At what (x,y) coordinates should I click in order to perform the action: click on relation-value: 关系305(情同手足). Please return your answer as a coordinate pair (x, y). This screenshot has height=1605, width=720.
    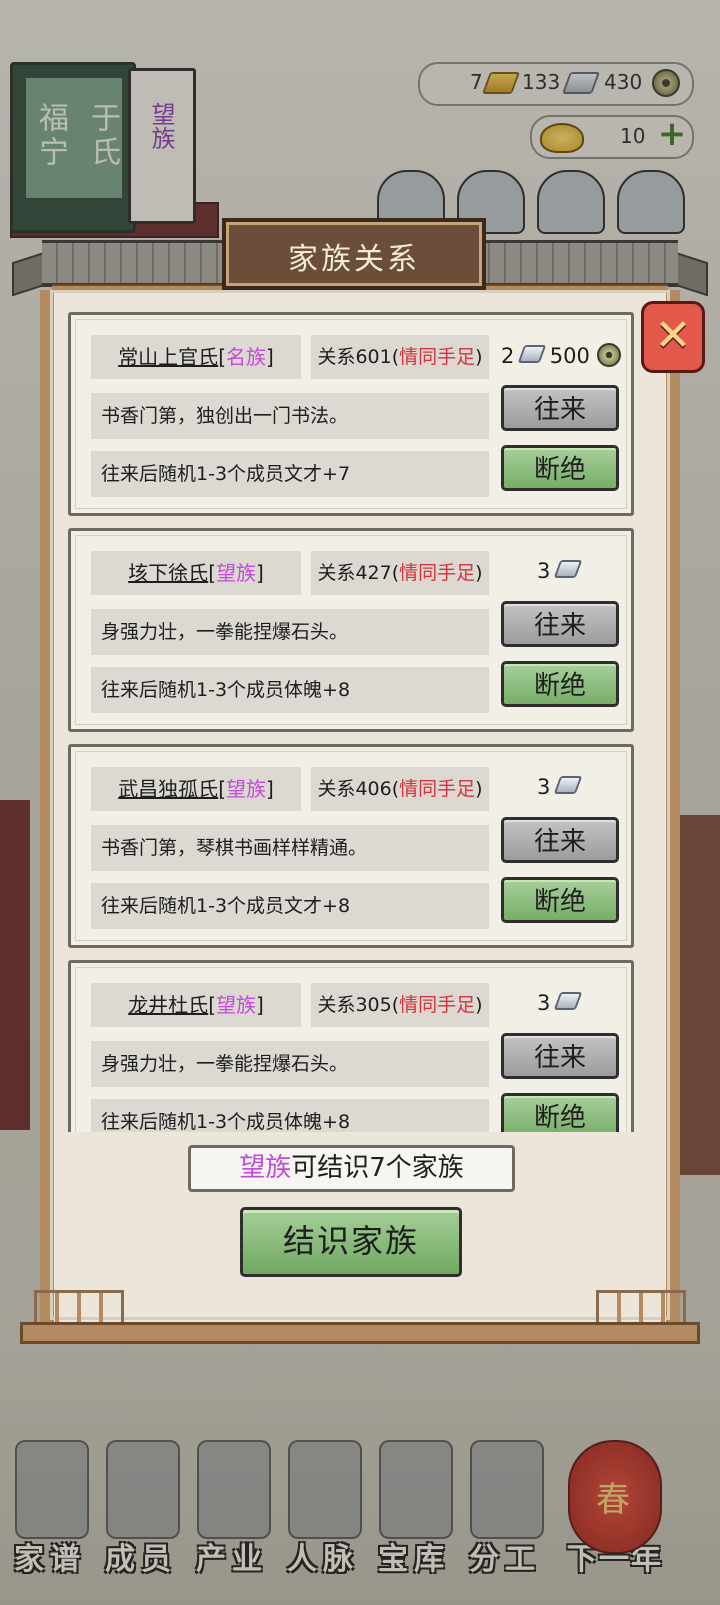
    Looking at the image, I should click on (400, 1005).